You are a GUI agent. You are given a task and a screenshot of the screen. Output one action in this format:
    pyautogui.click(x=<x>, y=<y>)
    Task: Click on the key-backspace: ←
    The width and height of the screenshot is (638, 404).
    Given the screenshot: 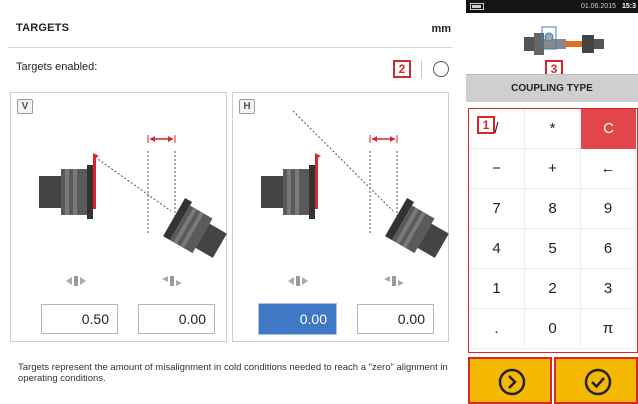 What is the action you would take?
    pyautogui.click(x=608, y=169)
    